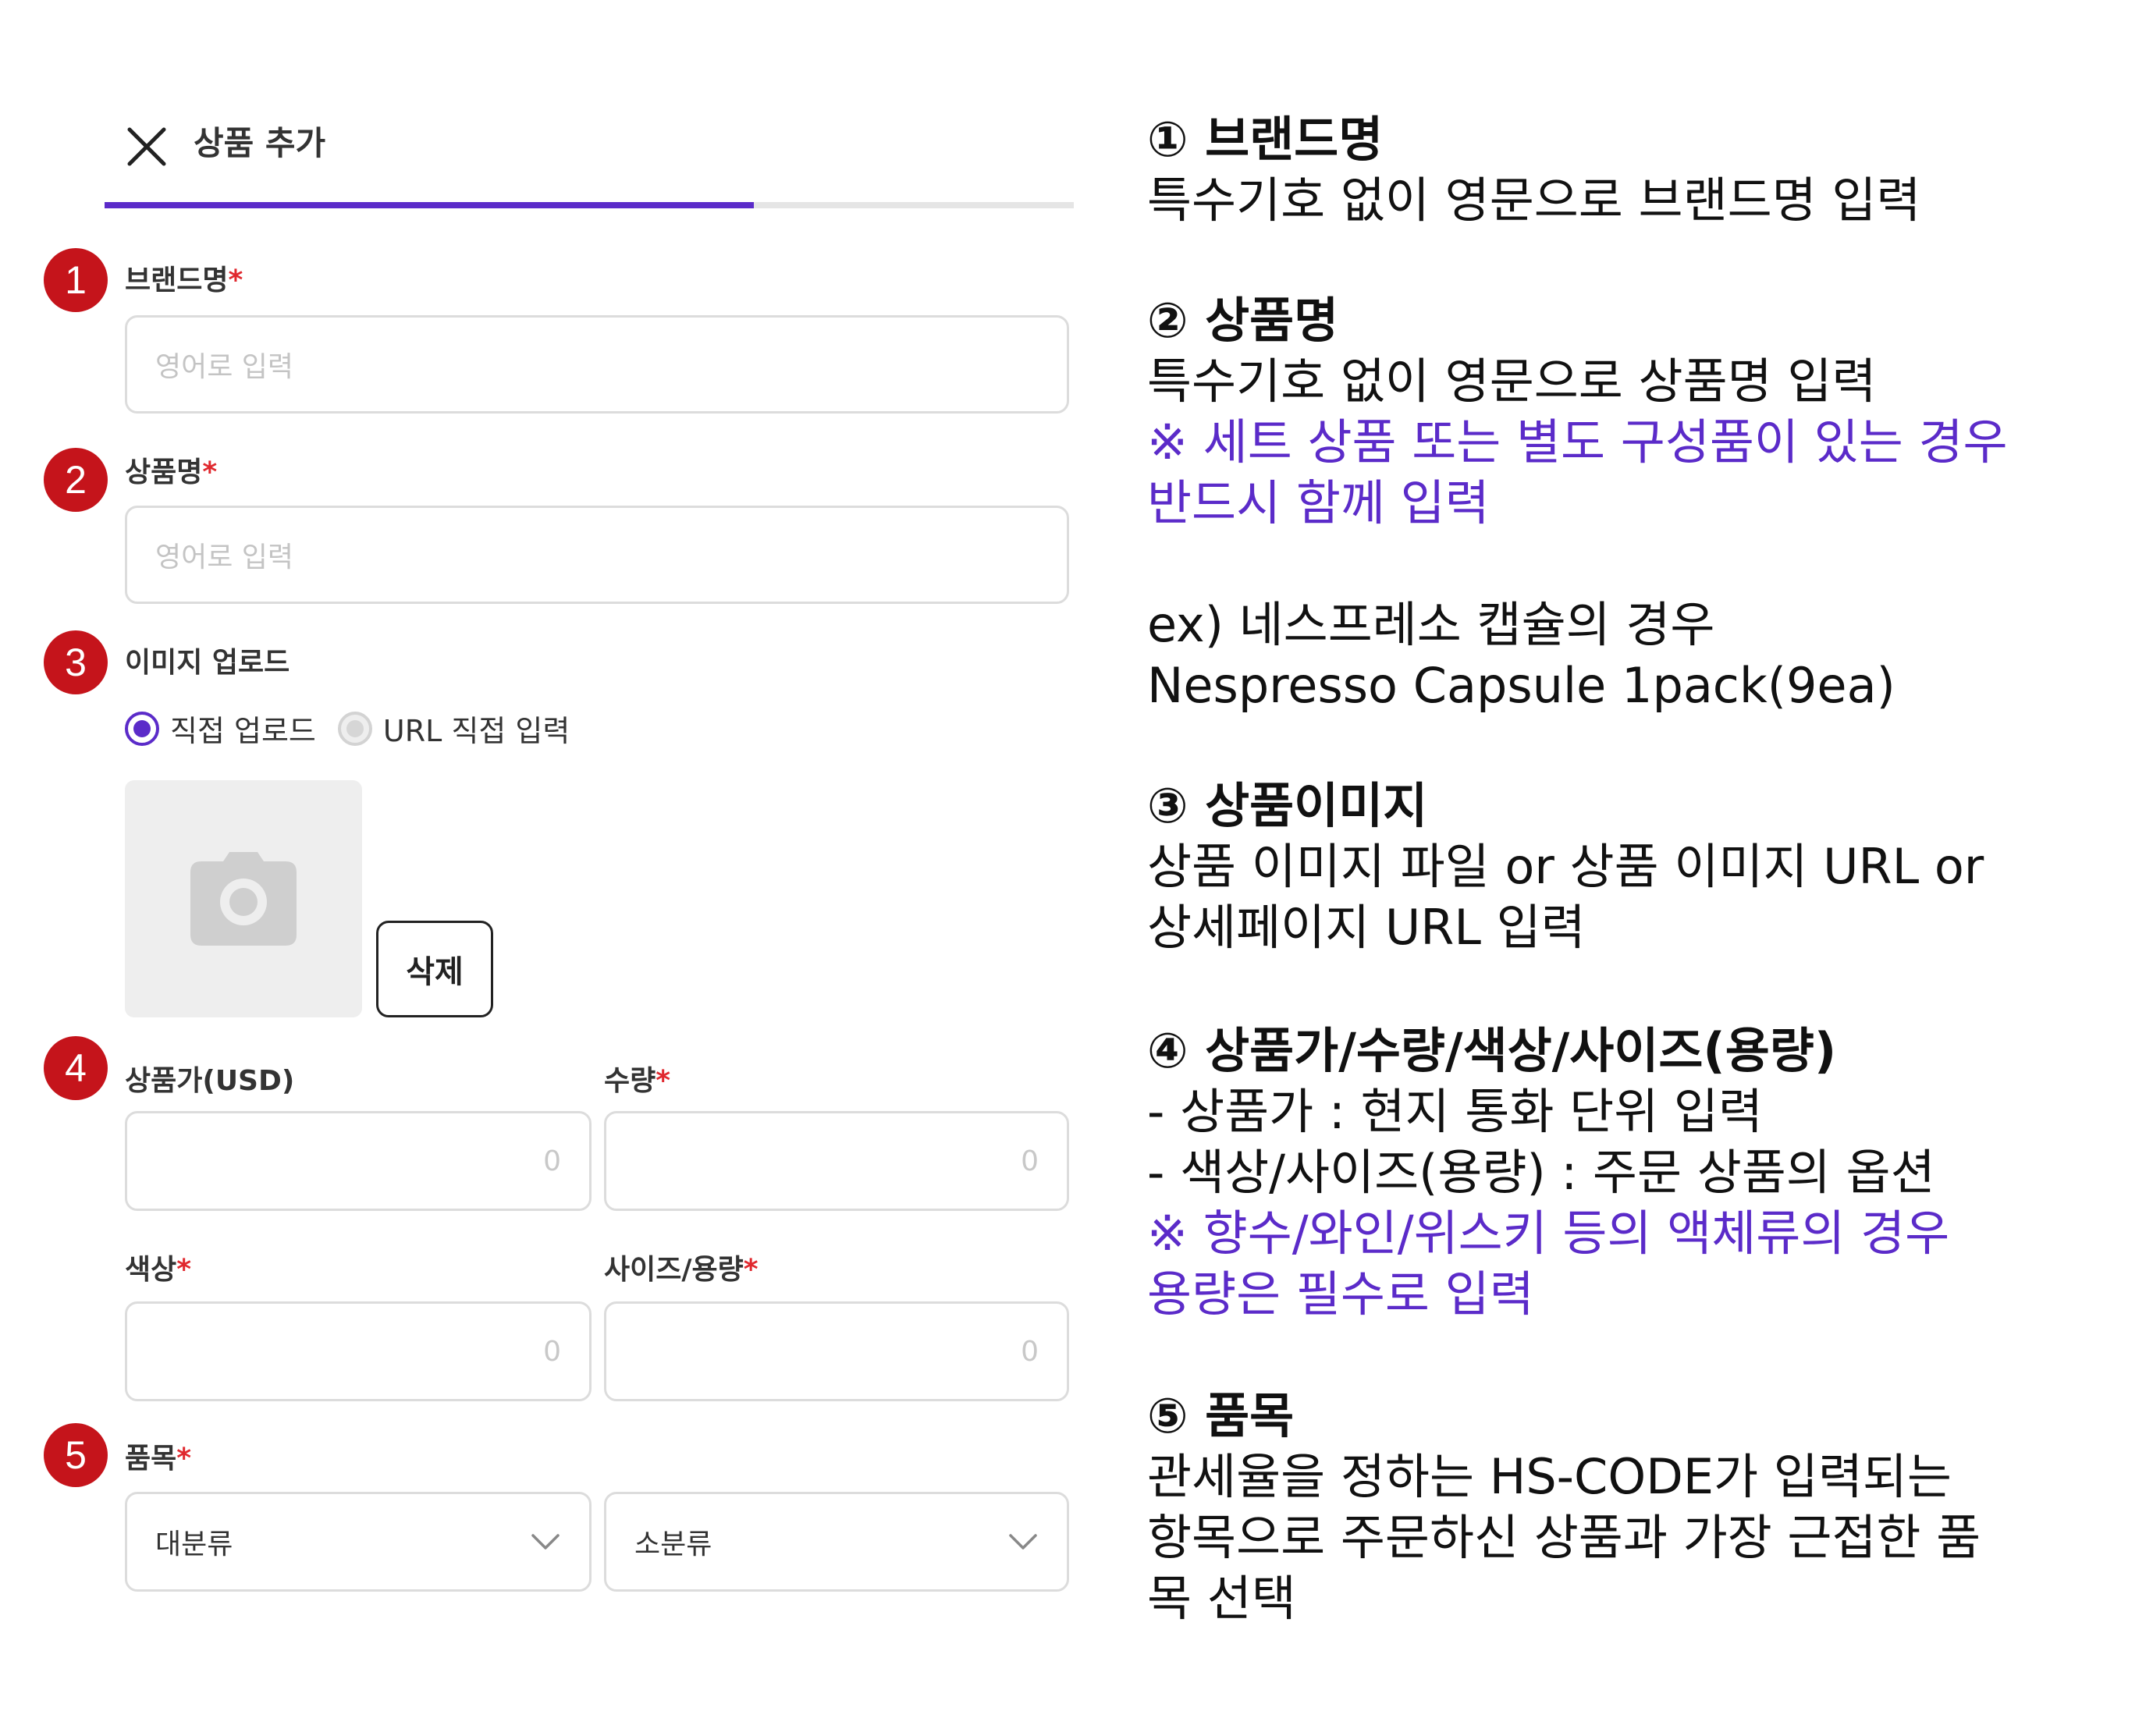 This screenshot has height=1736, width=2146. Describe the element at coordinates (597, 364) in the screenshot. I see `brand-input: 영어로 입력` at that location.